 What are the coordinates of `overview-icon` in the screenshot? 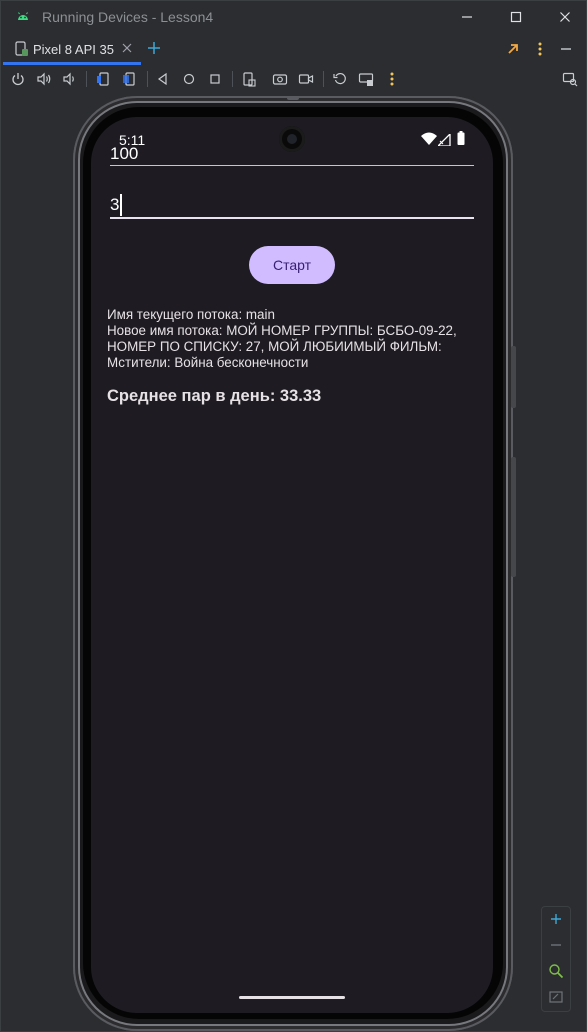 It's located at (215, 79).